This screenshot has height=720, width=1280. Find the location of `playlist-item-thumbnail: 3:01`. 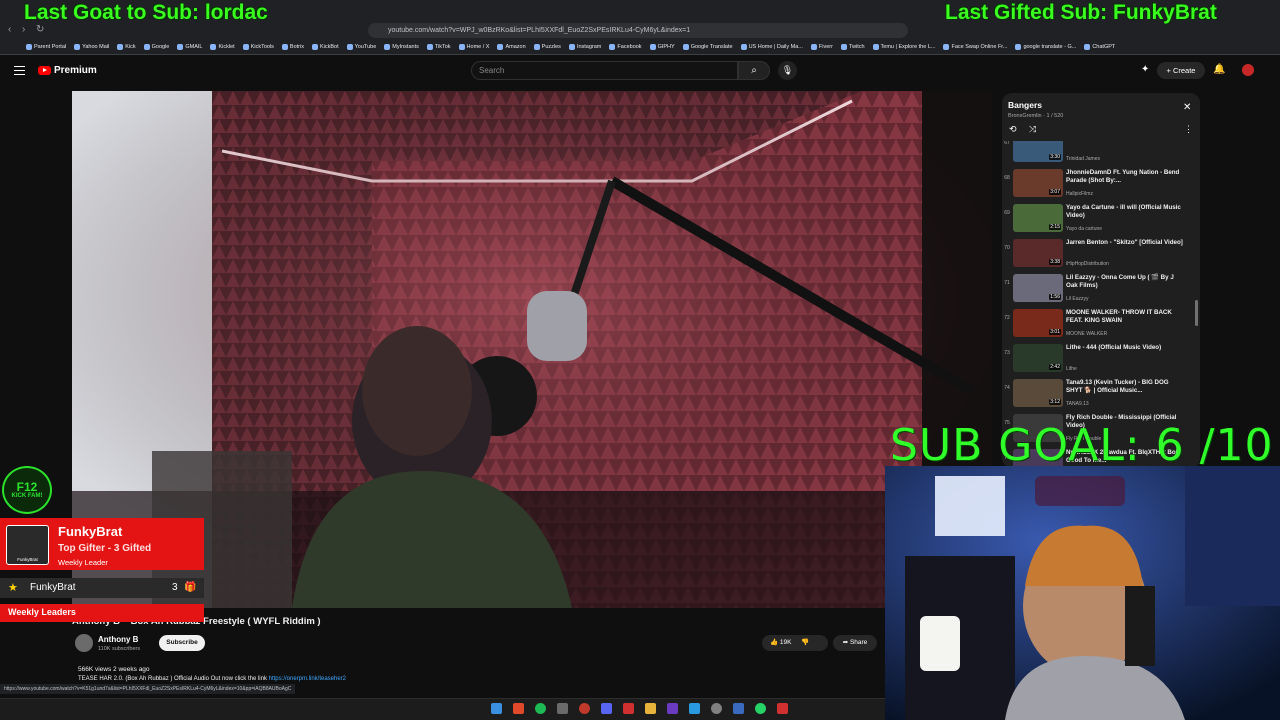

playlist-item-thumbnail: 3:01 is located at coordinates (1038, 323).